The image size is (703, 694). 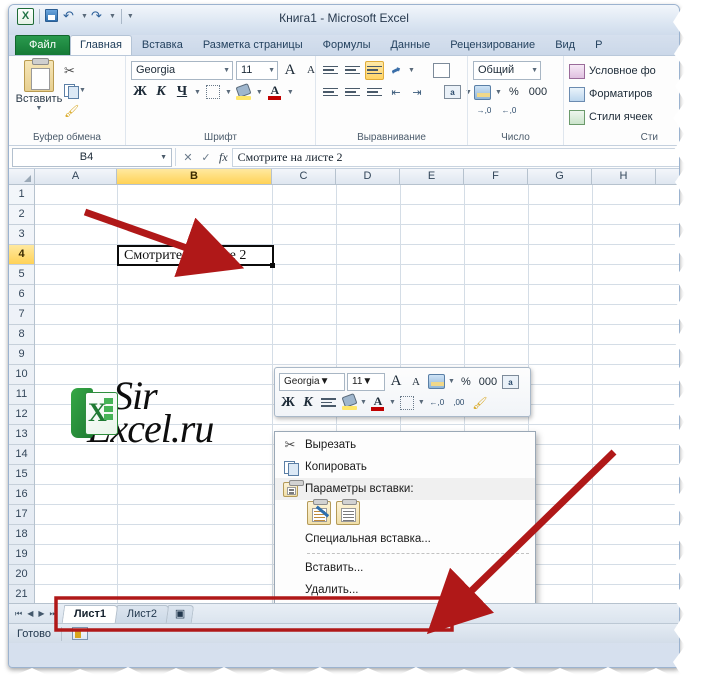 I want to click on tab-insert: Вставка, so click(x=162, y=45).